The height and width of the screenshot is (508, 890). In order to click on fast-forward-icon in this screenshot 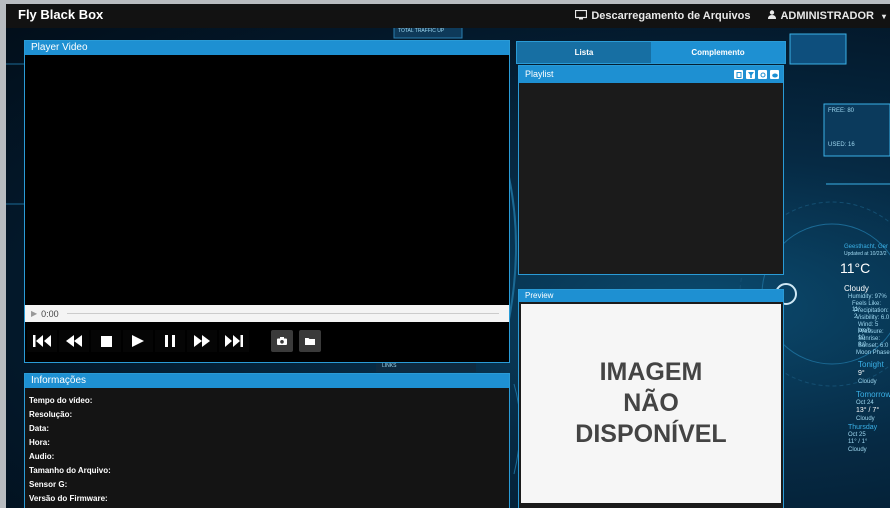, I will do `click(202, 341)`.